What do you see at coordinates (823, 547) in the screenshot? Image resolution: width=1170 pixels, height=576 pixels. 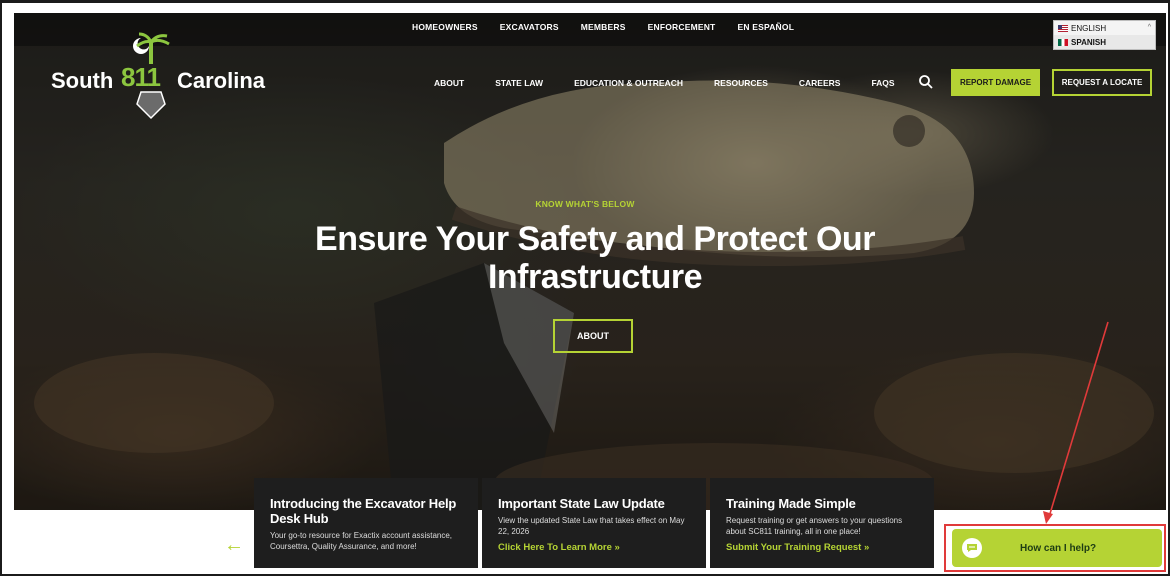 I see `card-link: Submit Your Training Request »` at bounding box center [823, 547].